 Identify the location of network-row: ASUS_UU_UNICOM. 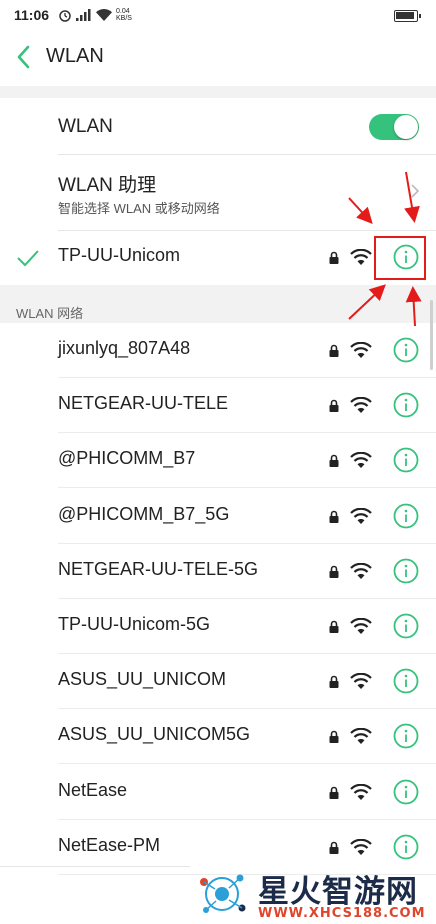
(218, 682).